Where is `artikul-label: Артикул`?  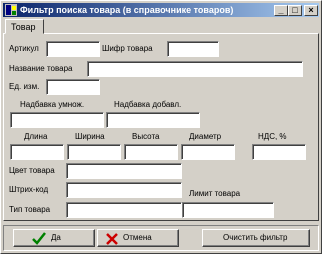
artikul-label: Артикул is located at coordinates (24, 48).